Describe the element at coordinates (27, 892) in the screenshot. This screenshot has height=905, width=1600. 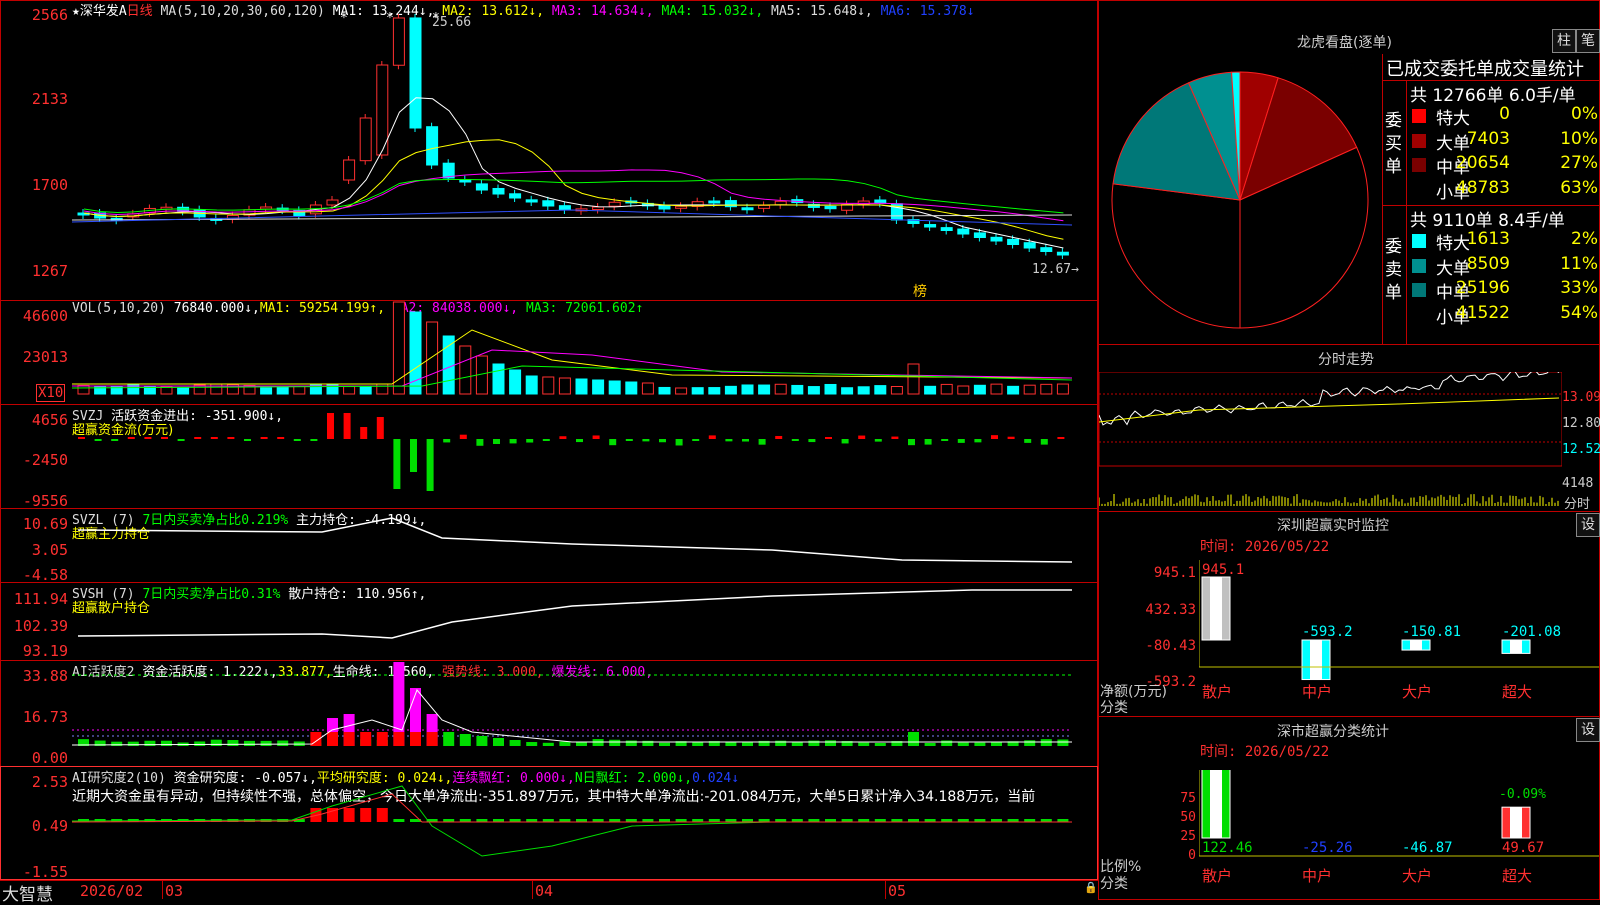
I see `brand-logo: 大智慧` at that location.